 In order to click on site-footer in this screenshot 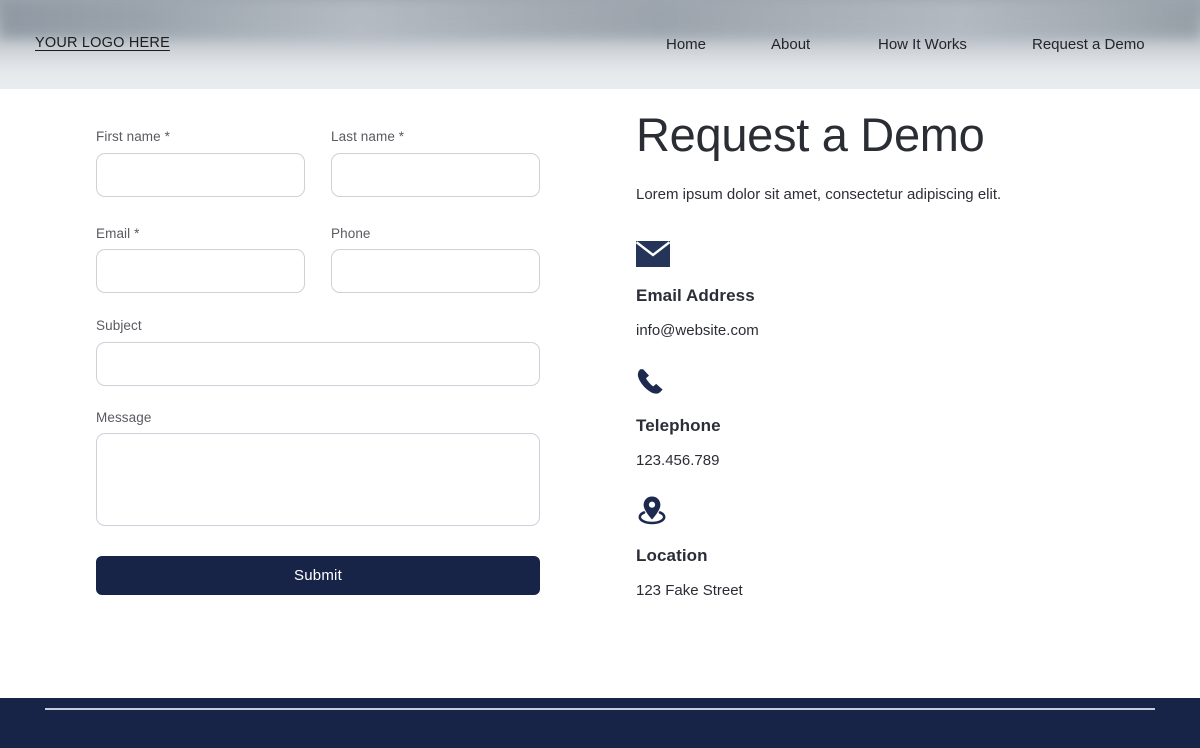, I will do `click(600, 723)`.